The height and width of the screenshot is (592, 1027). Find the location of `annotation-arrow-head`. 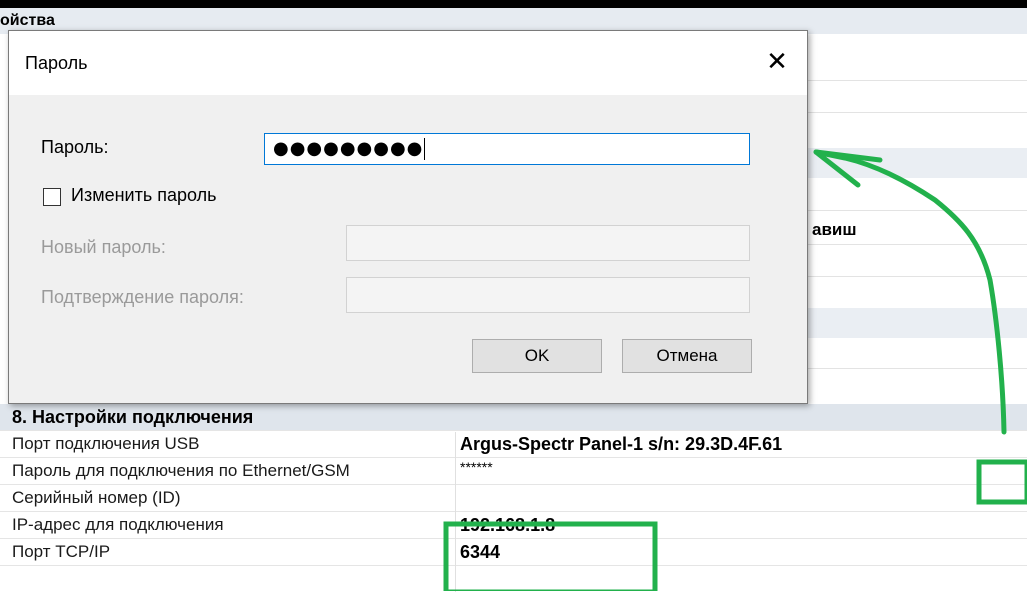

annotation-arrow-head is located at coordinates (848, 168).